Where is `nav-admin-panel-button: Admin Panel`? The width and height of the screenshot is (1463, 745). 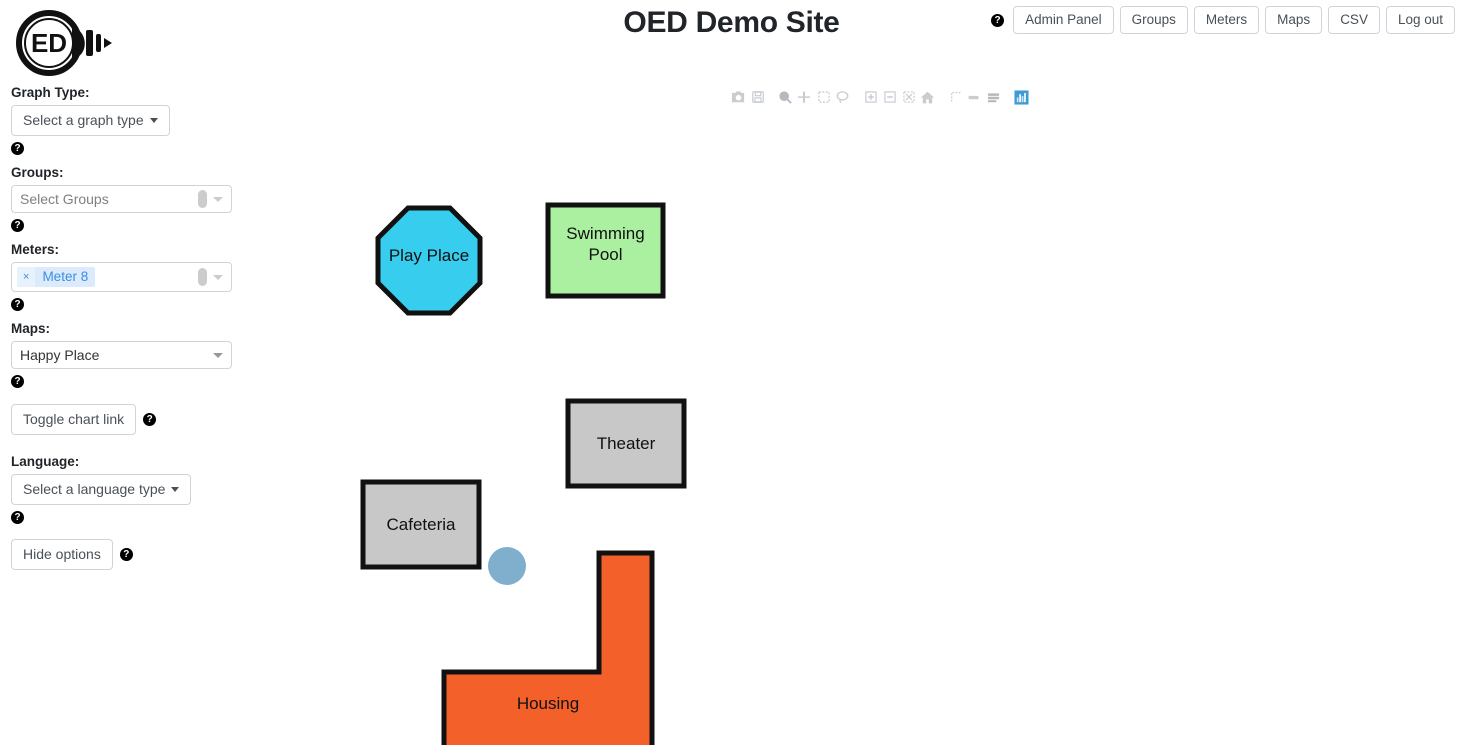 nav-admin-panel-button: Admin Panel is located at coordinates (1063, 20).